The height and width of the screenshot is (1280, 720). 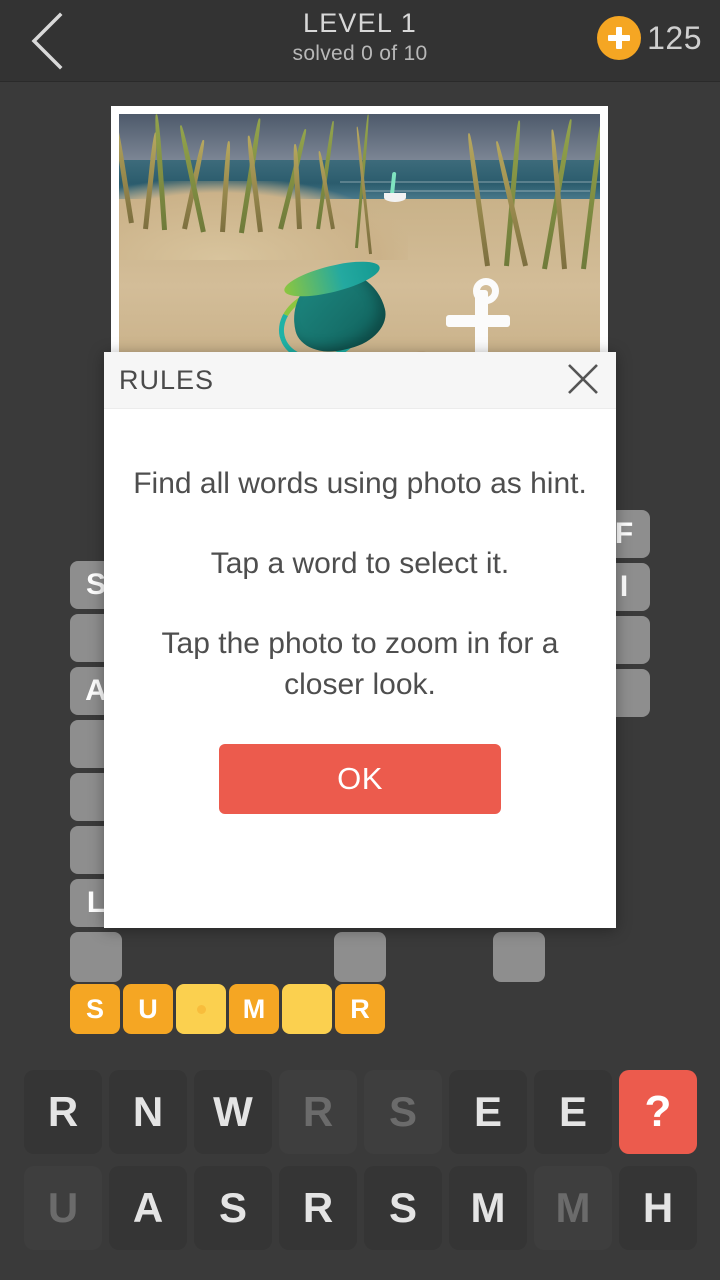 What do you see at coordinates (403, 1112) in the screenshot?
I see `key-s-used: S` at bounding box center [403, 1112].